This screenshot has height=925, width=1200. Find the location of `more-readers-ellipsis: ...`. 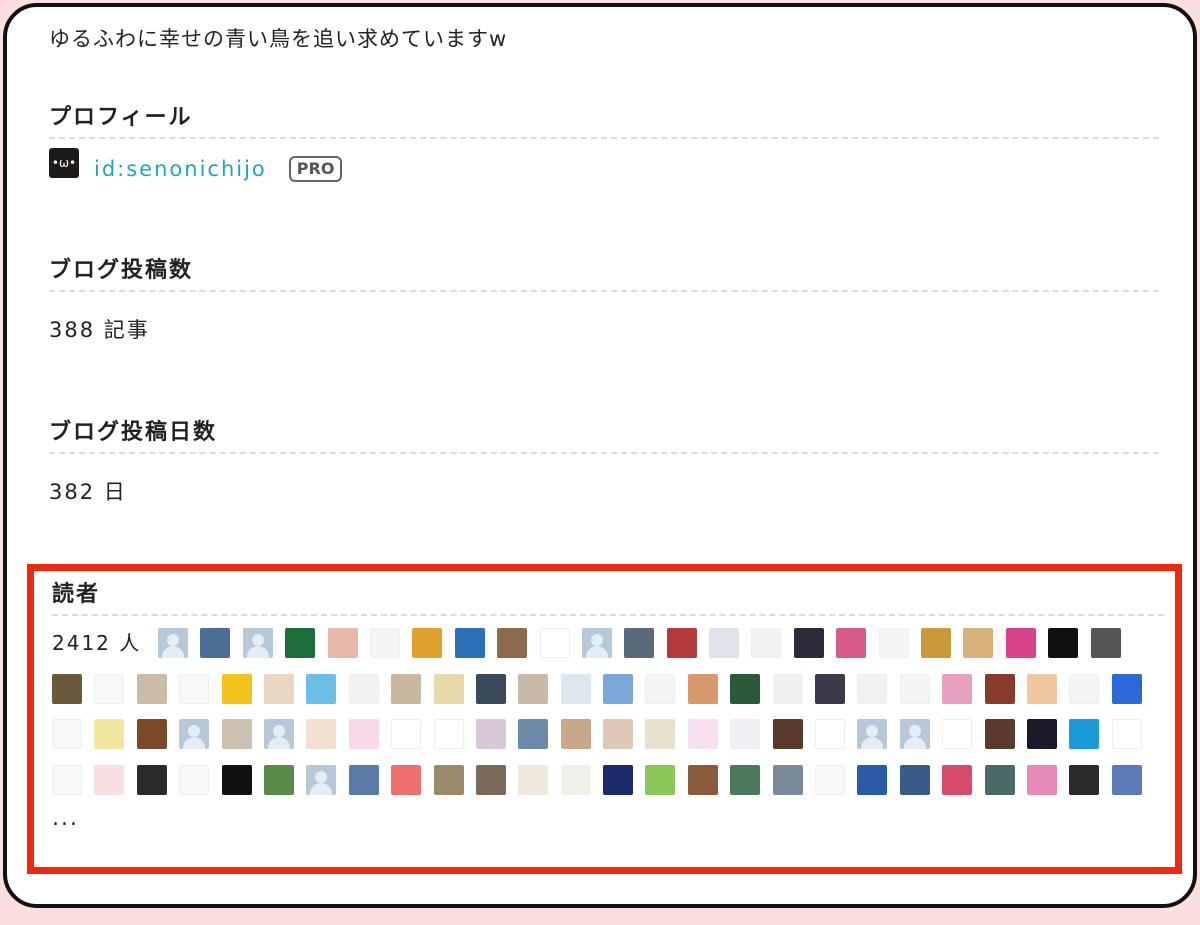

more-readers-ellipsis: ... is located at coordinates (608, 818).